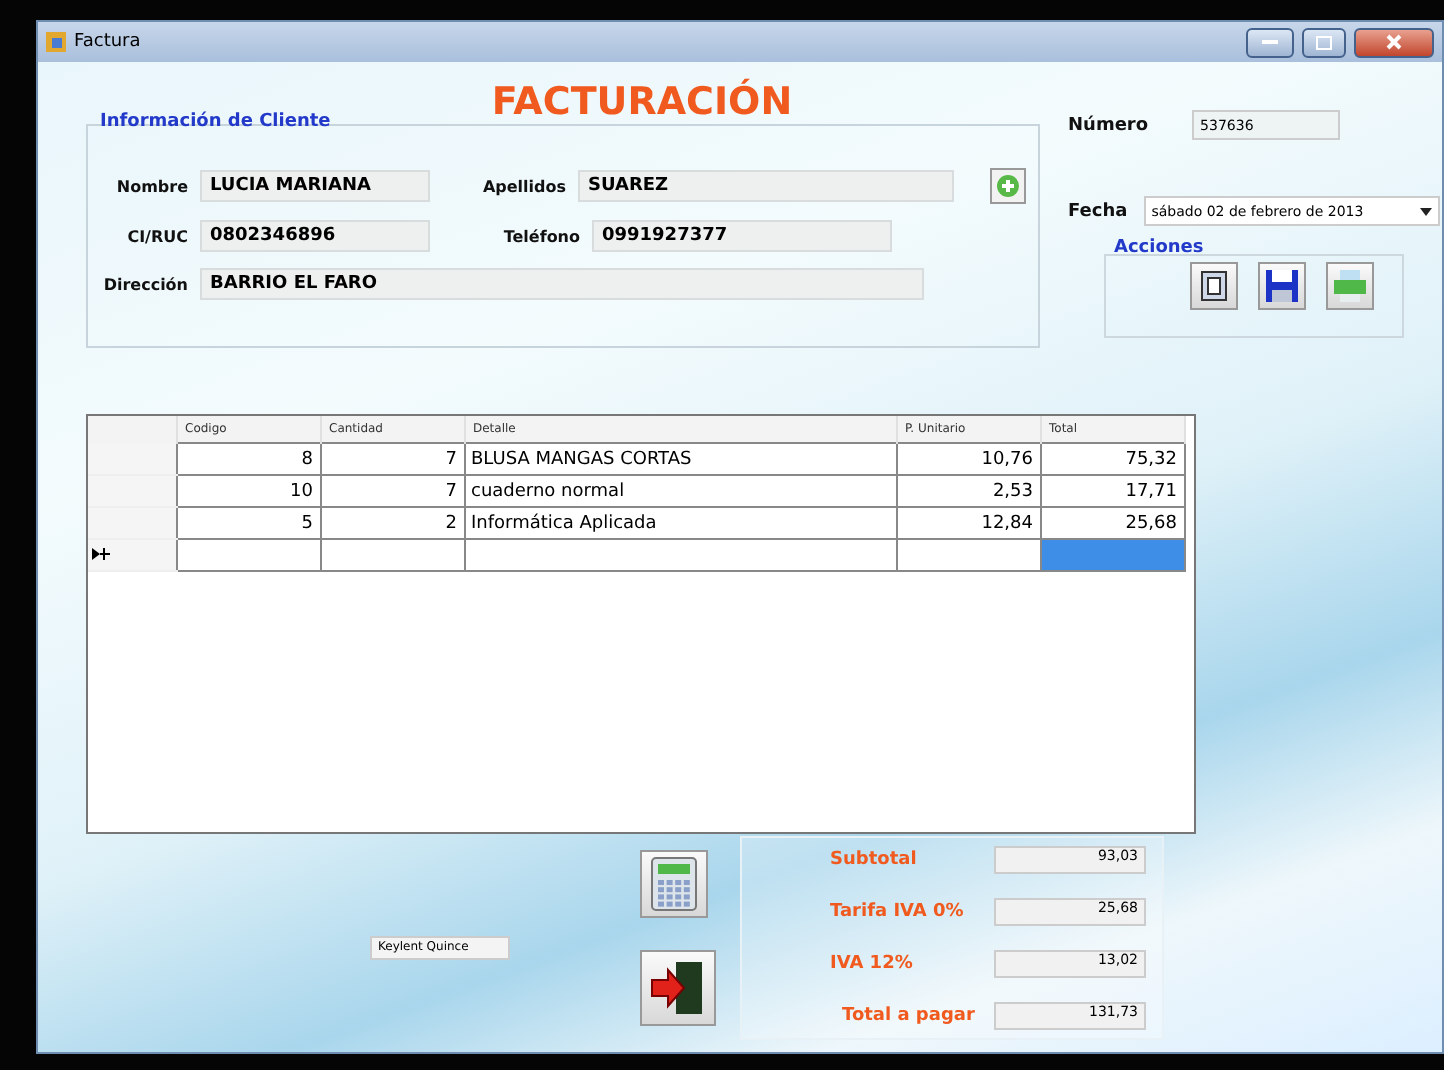  Describe the element at coordinates (1160, 248) in the screenshot. I see `group-title: Acciones` at that location.